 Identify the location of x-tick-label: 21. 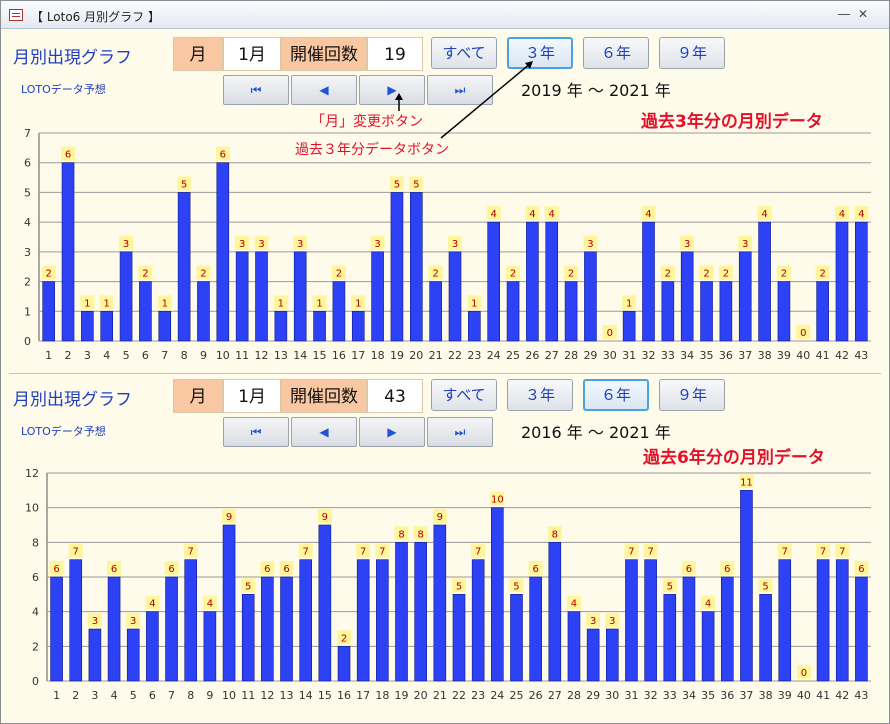
(440, 695).